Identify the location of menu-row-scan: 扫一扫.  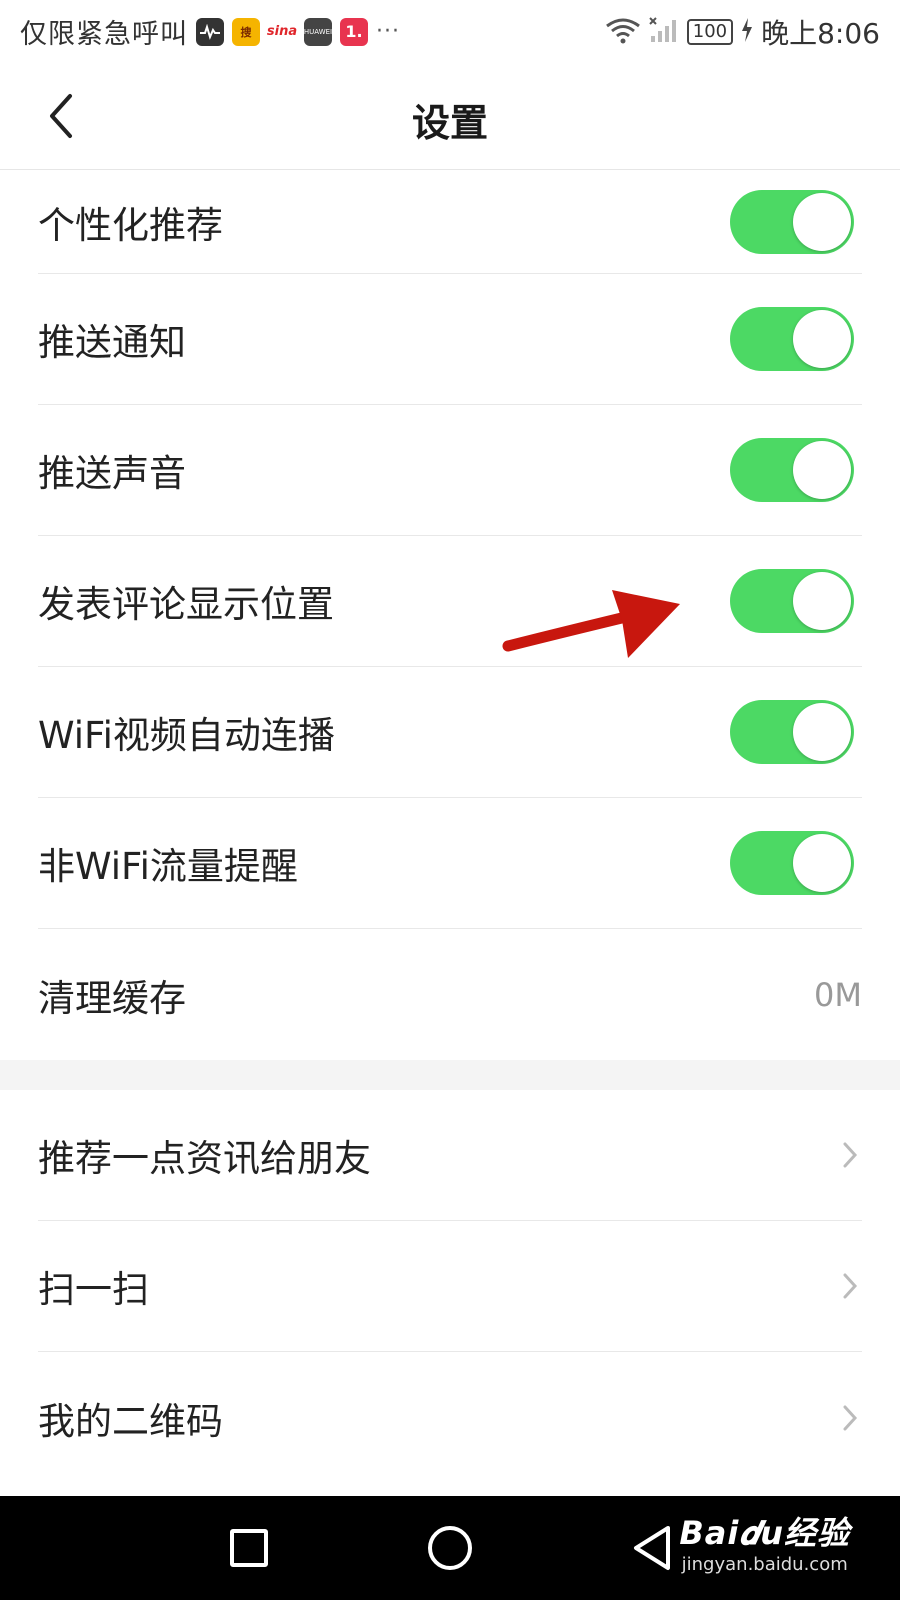
(450, 1286).